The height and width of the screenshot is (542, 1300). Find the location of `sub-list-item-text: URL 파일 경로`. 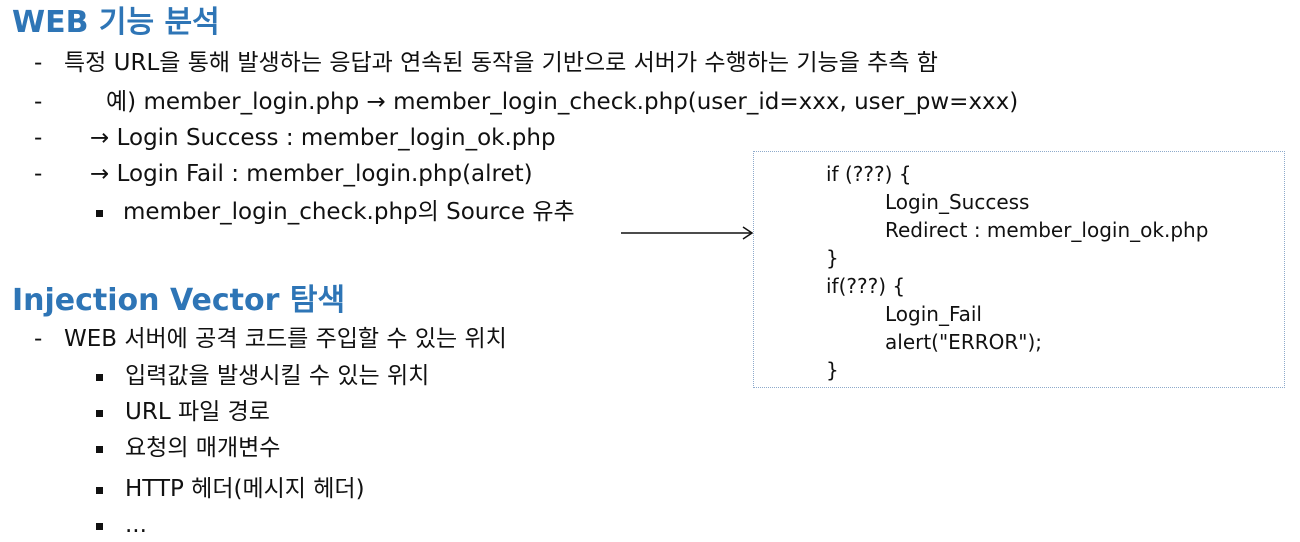

sub-list-item-text: URL 파일 경로 is located at coordinates (197, 412).